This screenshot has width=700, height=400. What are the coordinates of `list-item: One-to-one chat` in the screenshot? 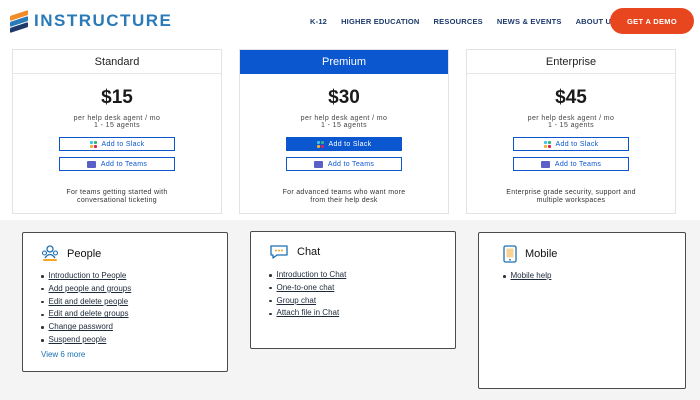 It's located at (307, 288).